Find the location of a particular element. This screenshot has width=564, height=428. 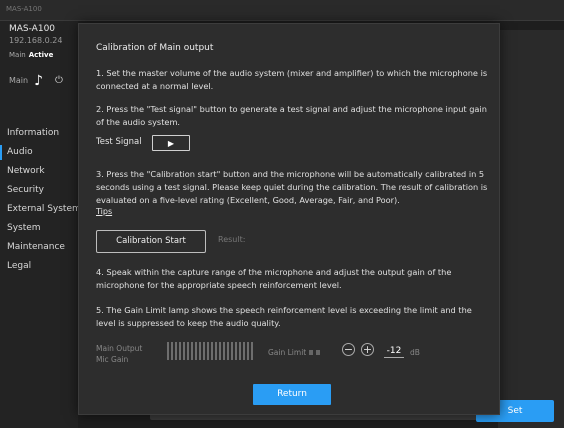

sidebar-item-security: Security is located at coordinates (39, 190).